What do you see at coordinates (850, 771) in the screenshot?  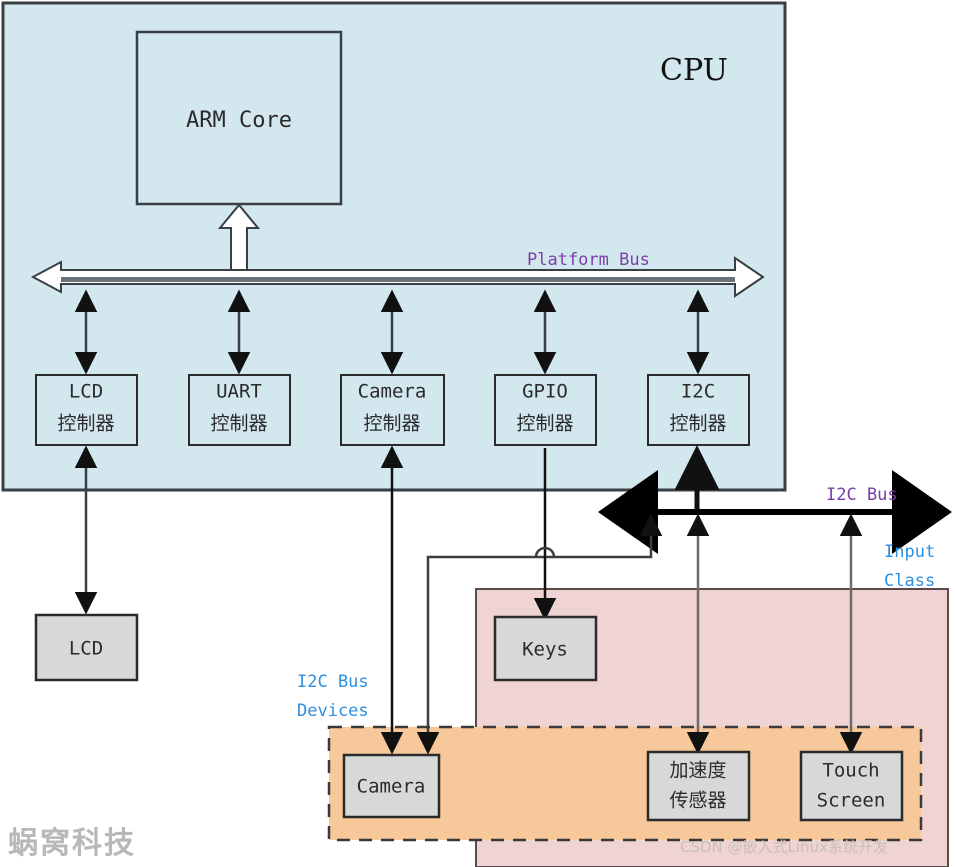 I see `touchscreen-device-label-line1: Touch` at bounding box center [850, 771].